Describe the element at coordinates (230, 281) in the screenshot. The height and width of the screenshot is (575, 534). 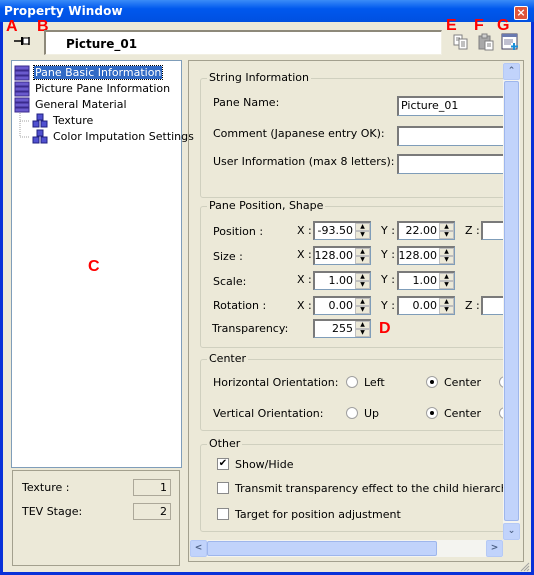
I see `scale-label: Scale:` at that location.